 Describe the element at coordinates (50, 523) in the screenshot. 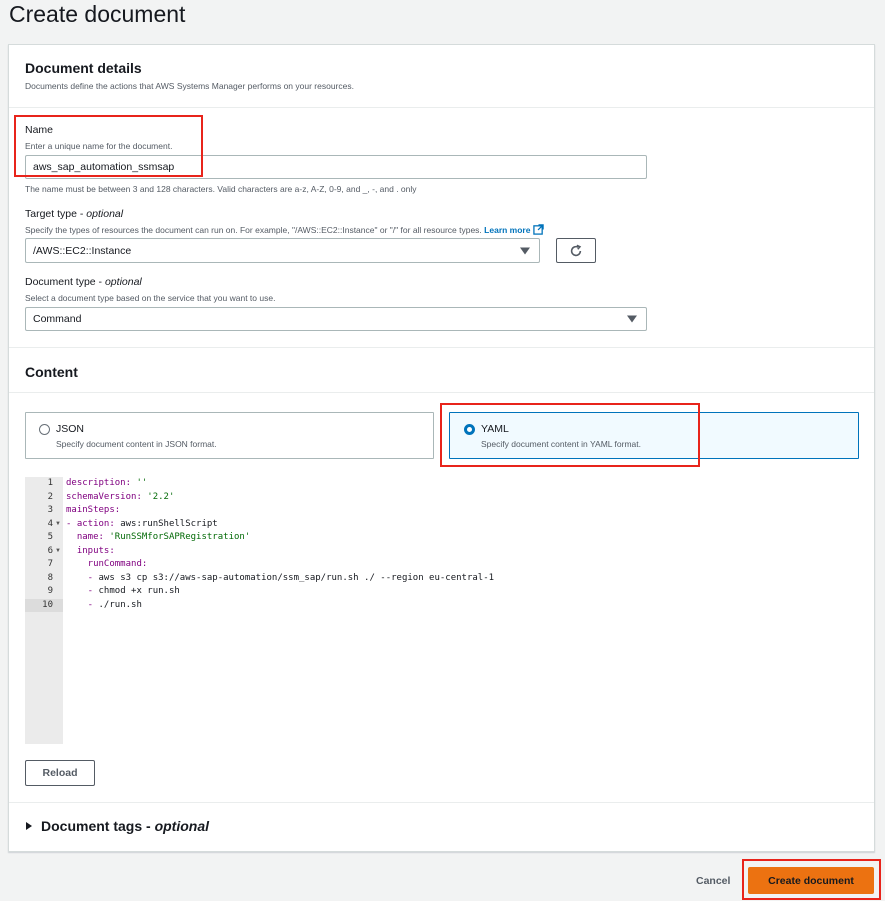

I see `line-number: 4` at that location.